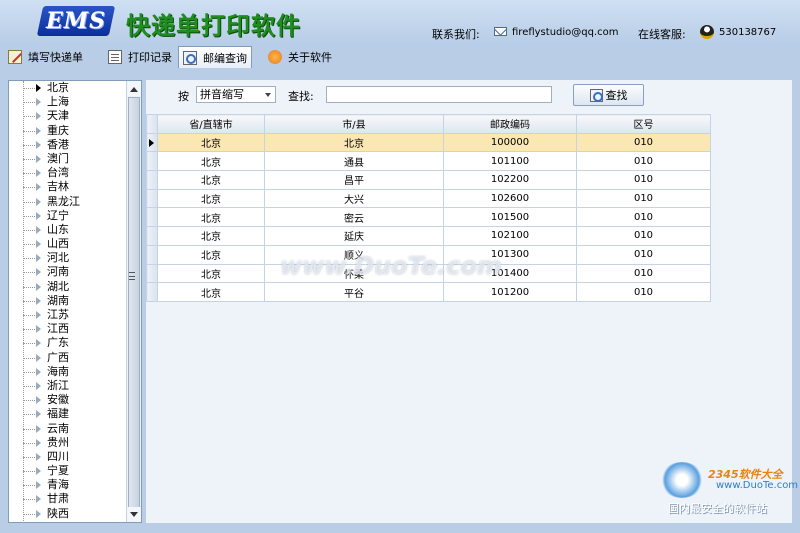  I want to click on table-row-selected: 北京 北京 100000 010, so click(428, 142).